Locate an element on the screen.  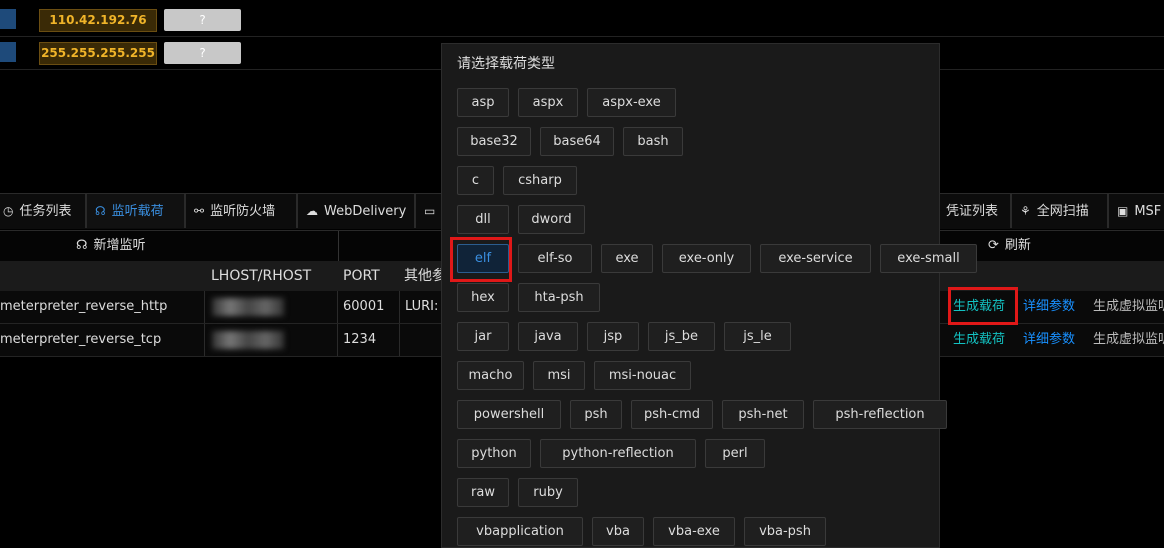
ip-badge: 255.255.255.255 is located at coordinates (98, 53).